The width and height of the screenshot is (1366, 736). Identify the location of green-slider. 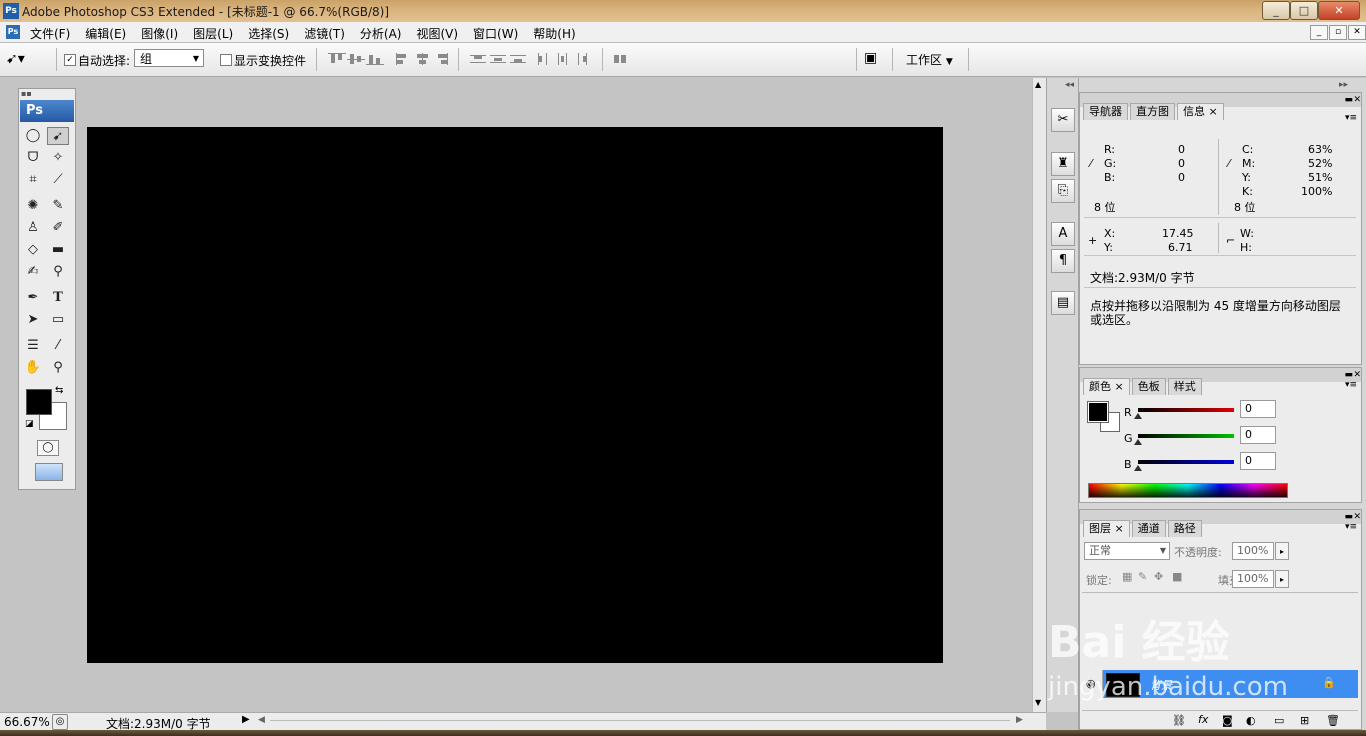
(1186, 436).